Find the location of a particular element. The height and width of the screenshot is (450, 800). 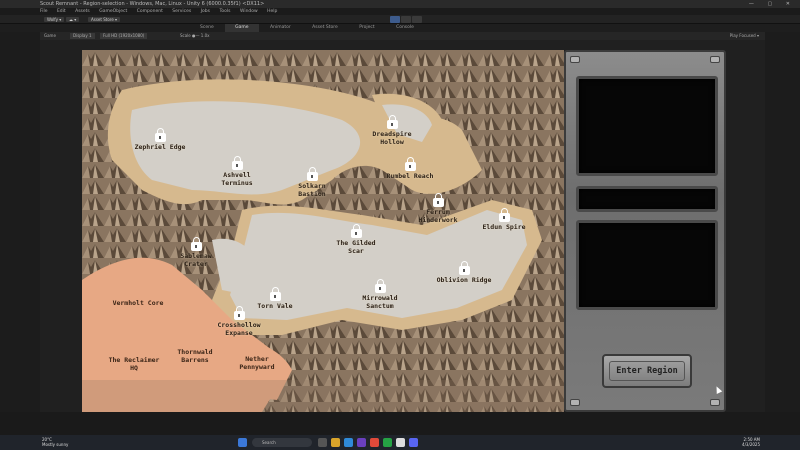

region-vermholt-core: Vermholt Core is located at coordinates (138, 303).